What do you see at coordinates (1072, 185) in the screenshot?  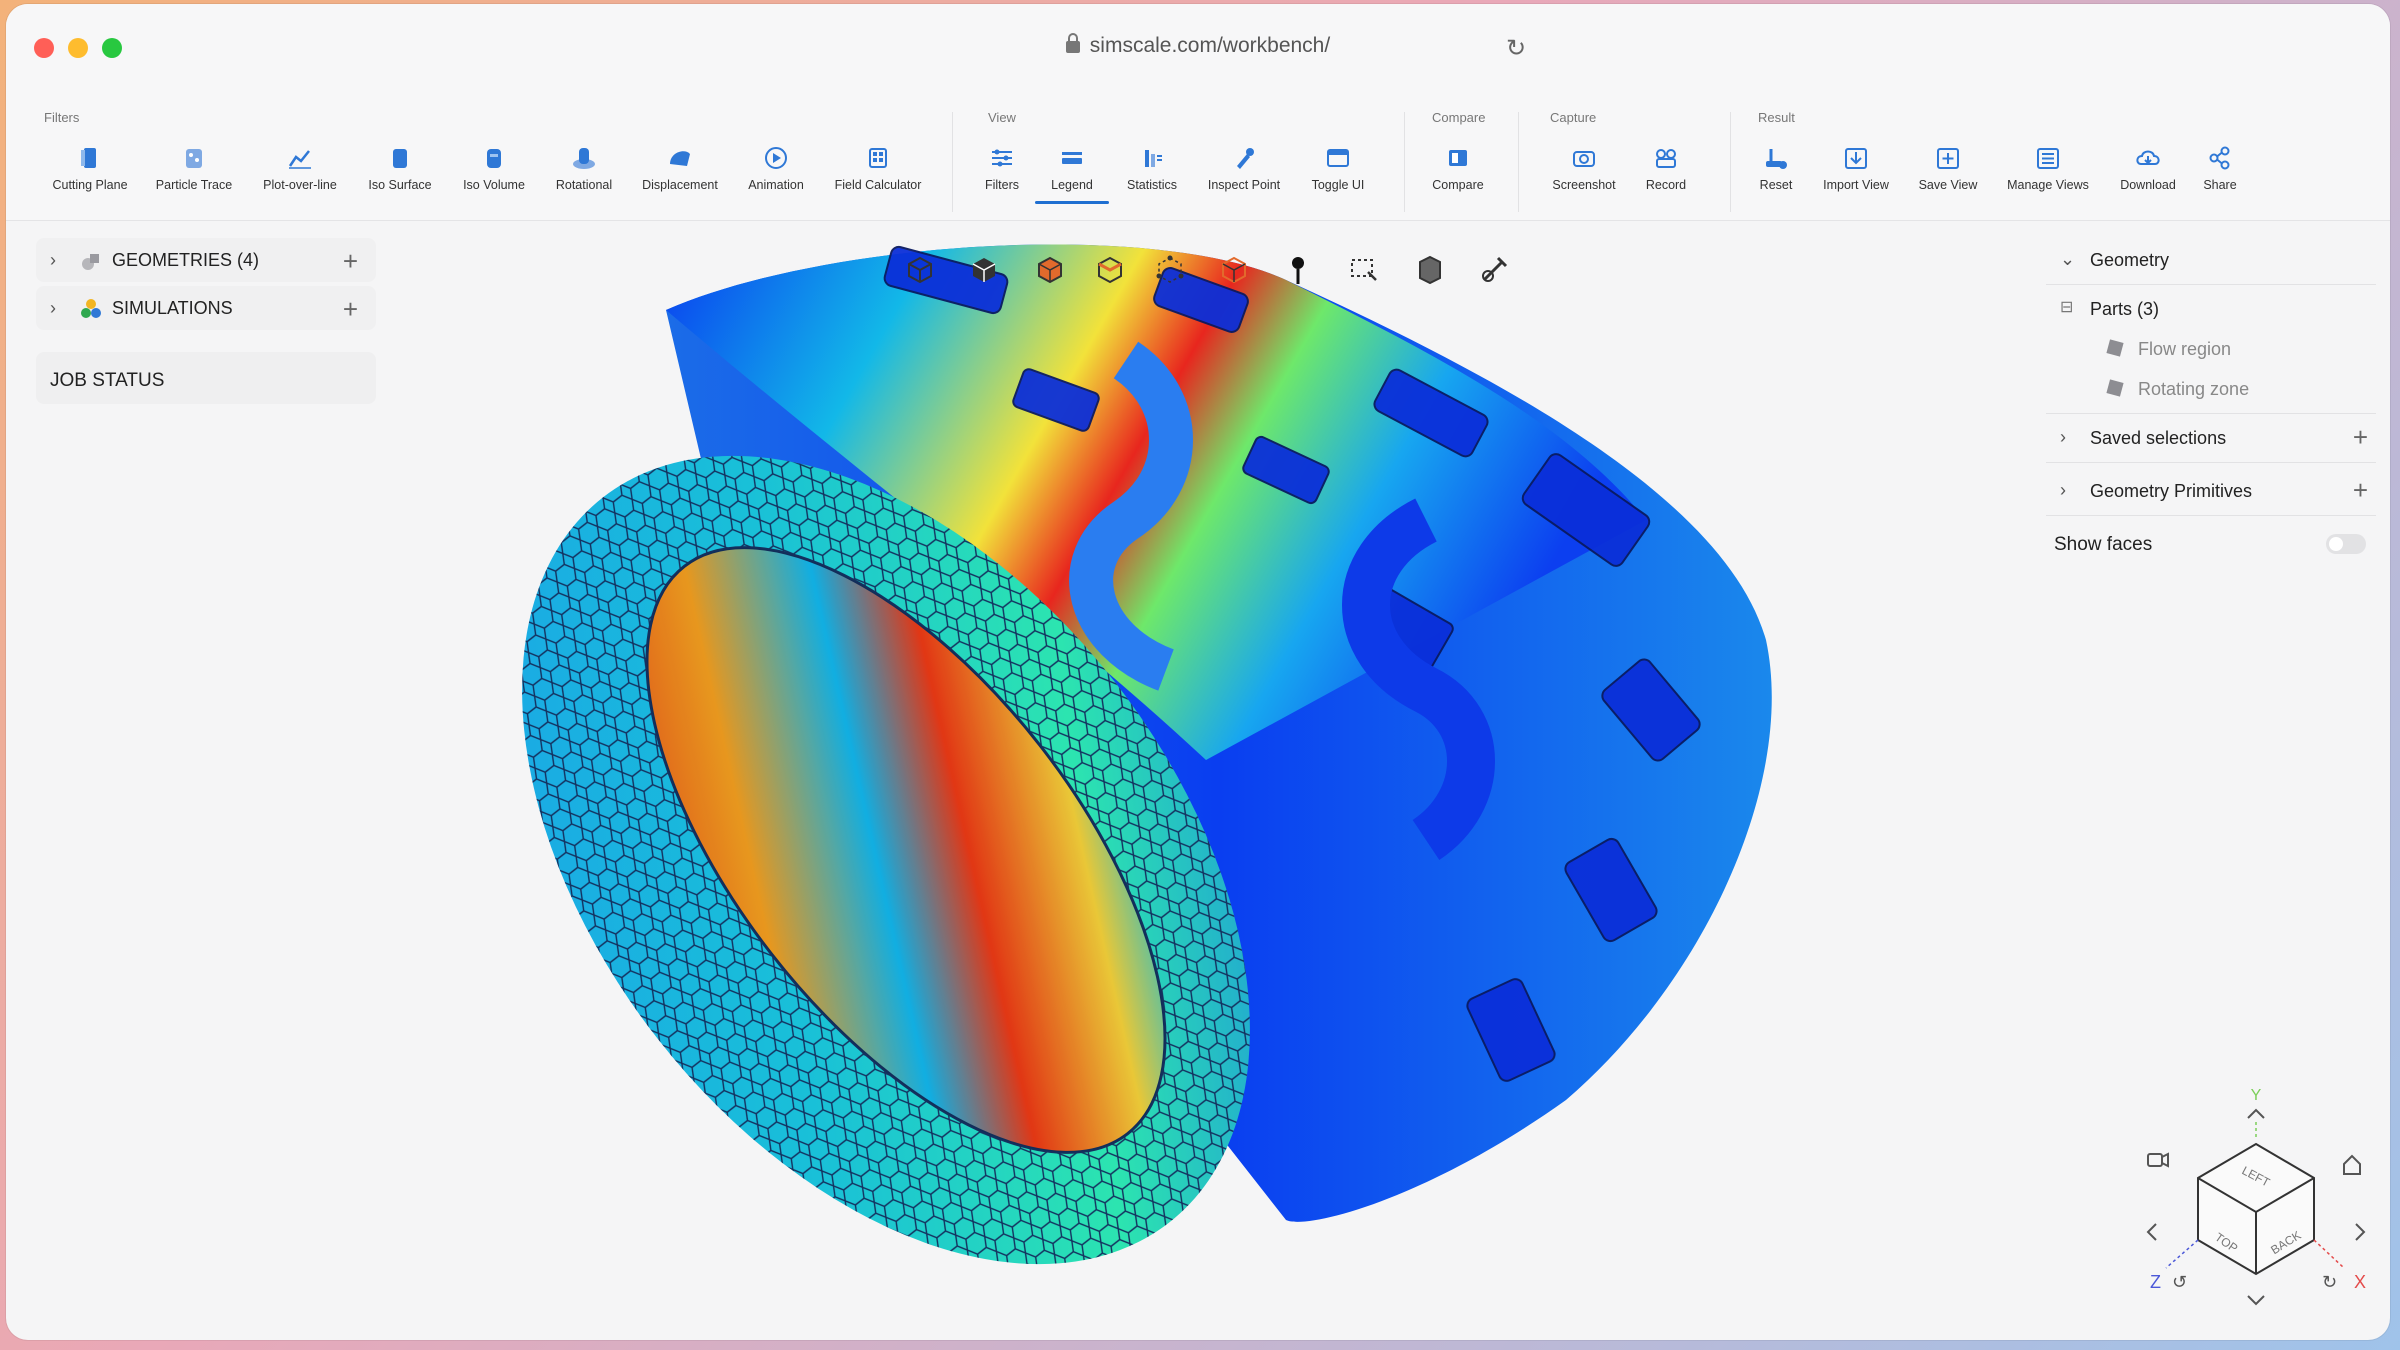 I see `tool-label: Legend` at bounding box center [1072, 185].